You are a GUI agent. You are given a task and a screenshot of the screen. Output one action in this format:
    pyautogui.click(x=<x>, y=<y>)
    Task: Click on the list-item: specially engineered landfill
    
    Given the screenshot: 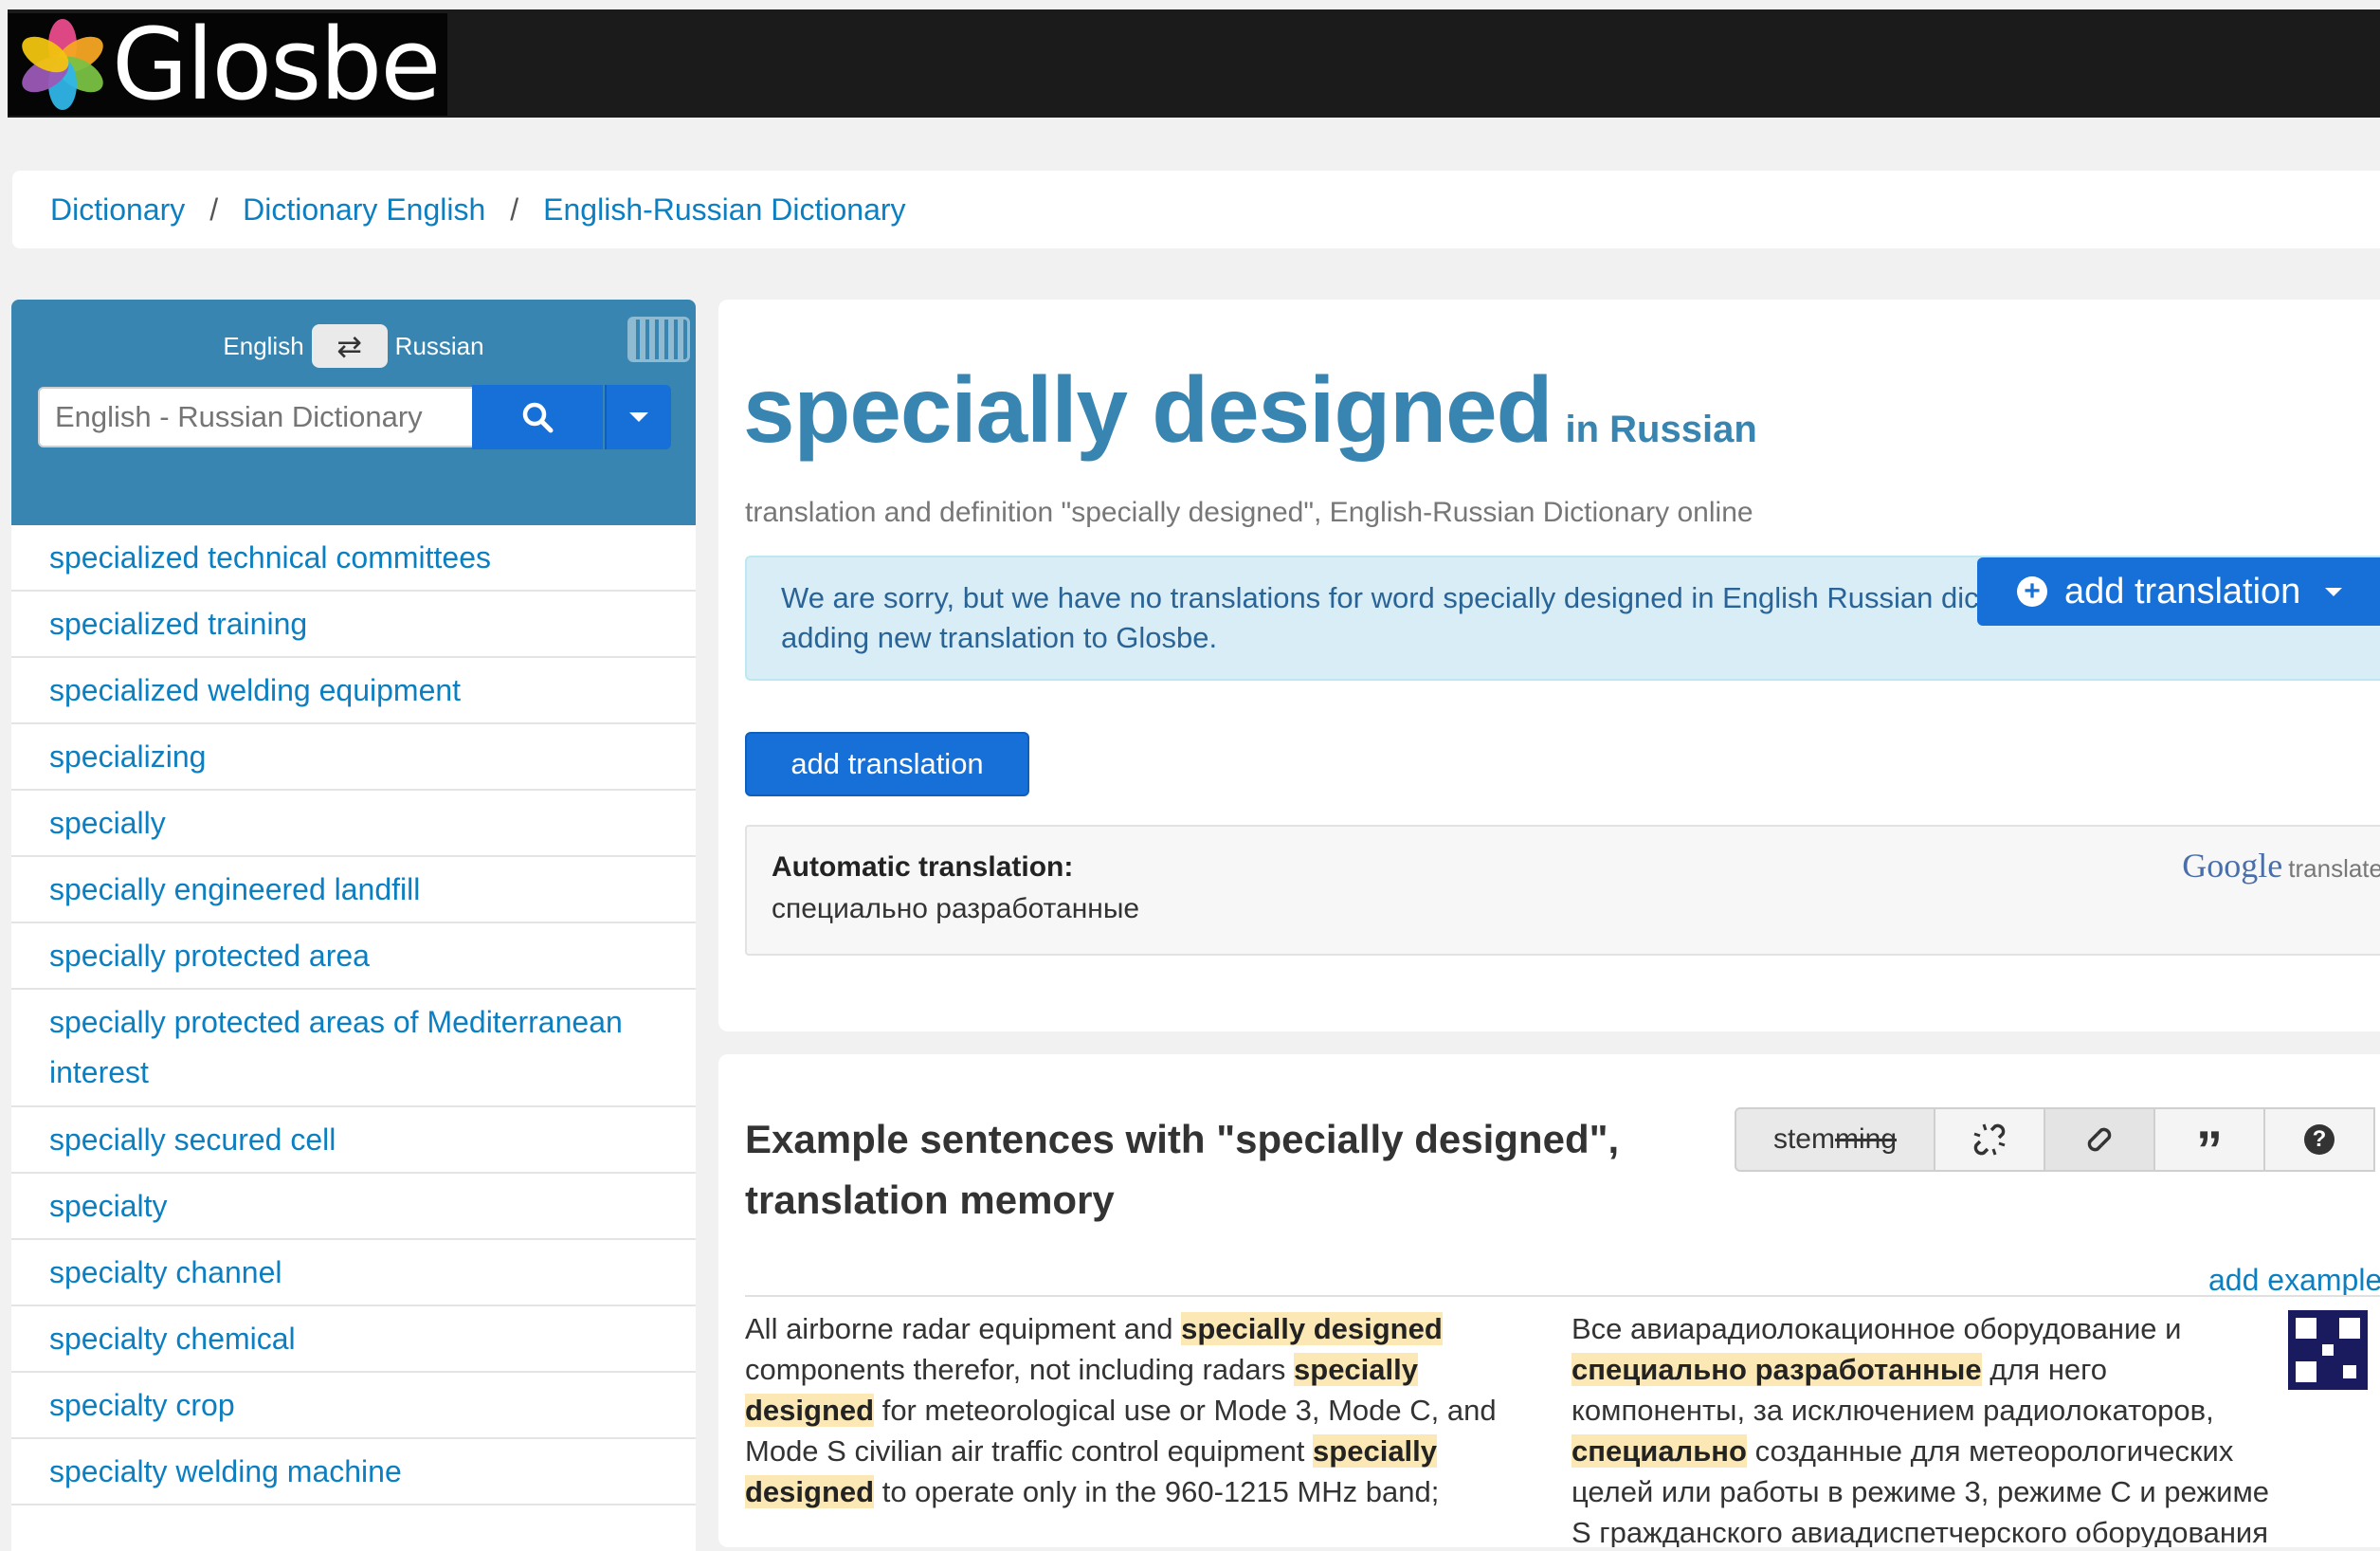 What is the action you would take?
    pyautogui.click(x=353, y=890)
    